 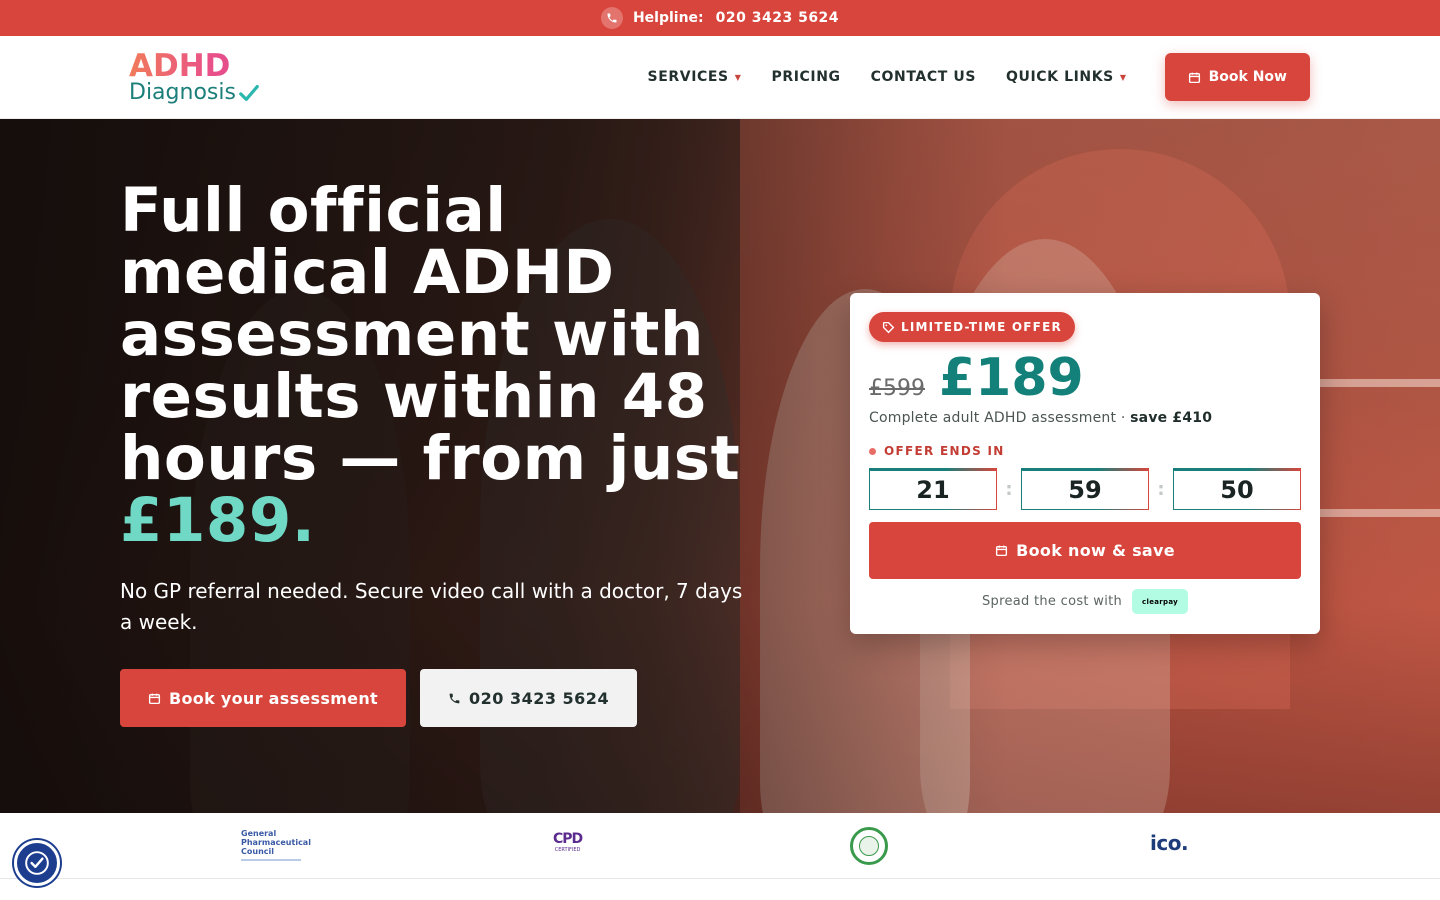 What do you see at coordinates (688, 77) in the screenshot?
I see `nav-item-label: SERVICES` at bounding box center [688, 77].